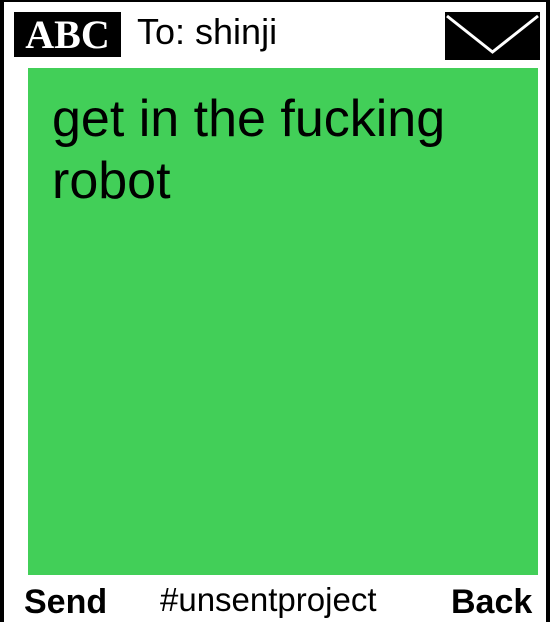 This screenshot has width=550, height=622. What do you see at coordinates (65, 602) in the screenshot?
I see `send-softkey: Send` at bounding box center [65, 602].